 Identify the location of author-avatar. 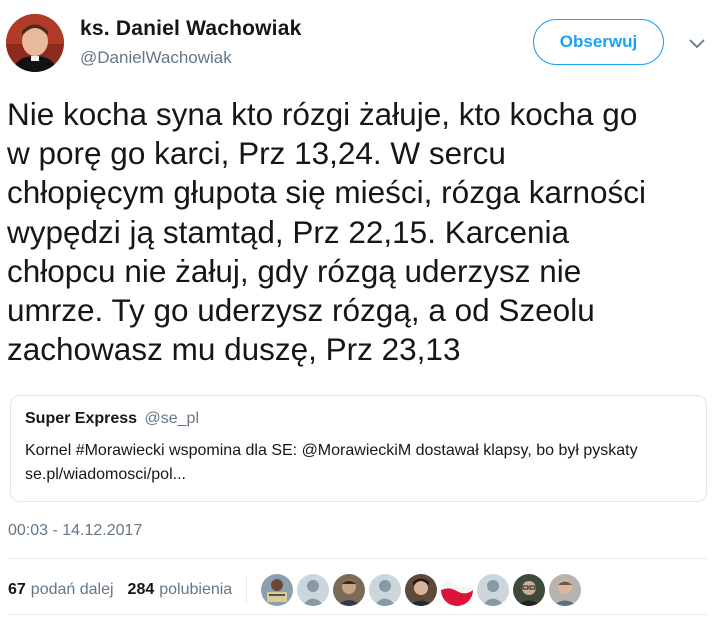
(35, 43).